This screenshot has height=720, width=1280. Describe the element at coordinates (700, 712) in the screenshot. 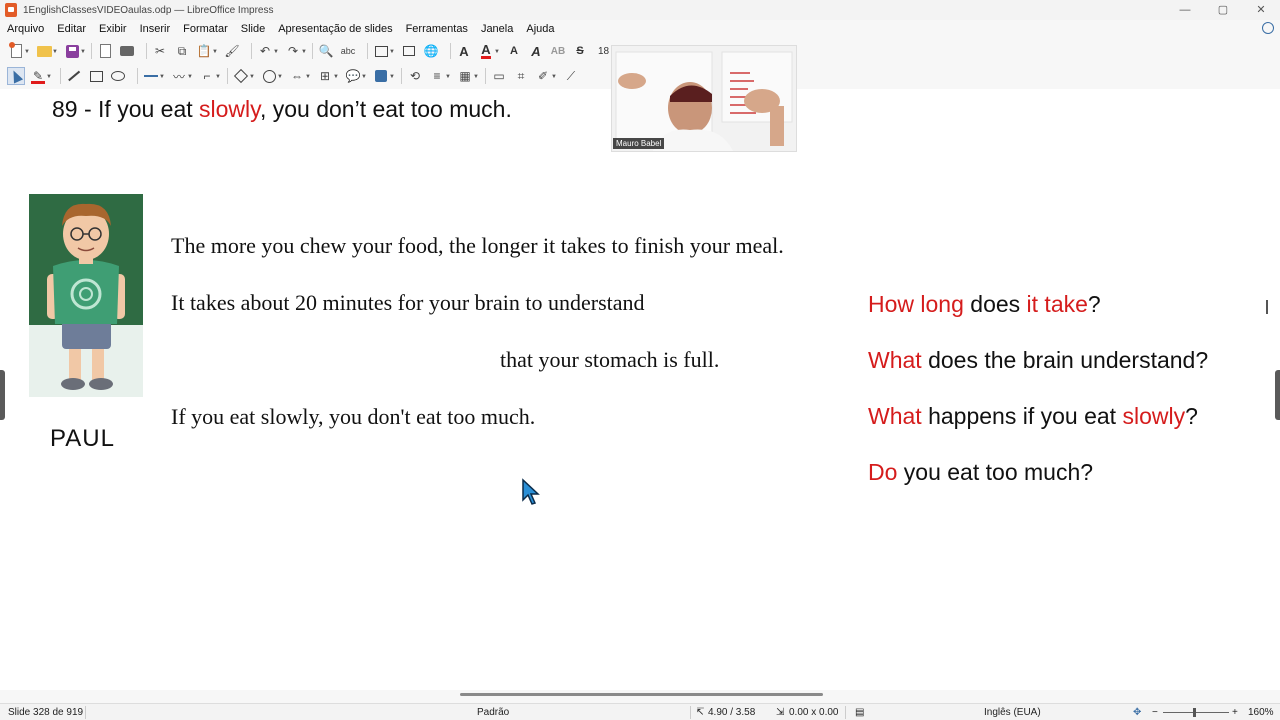

I see `position-icon: ↸` at that location.